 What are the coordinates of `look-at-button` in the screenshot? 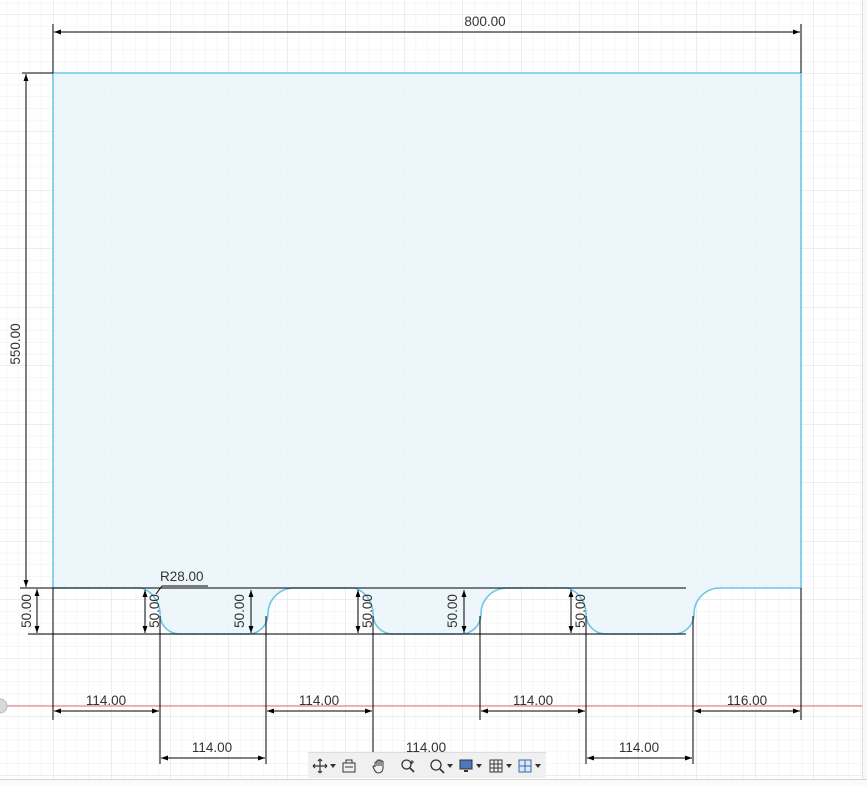 It's located at (355, 766).